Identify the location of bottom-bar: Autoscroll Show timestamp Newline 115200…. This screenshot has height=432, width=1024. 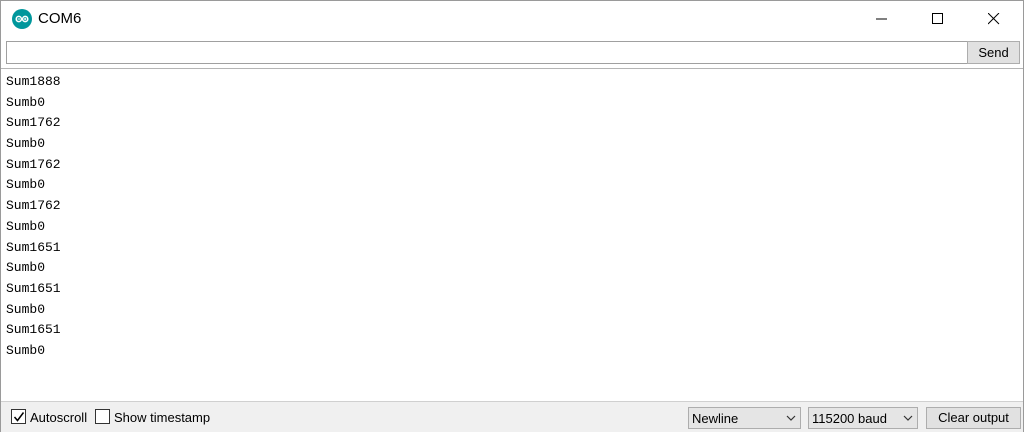
(512, 416).